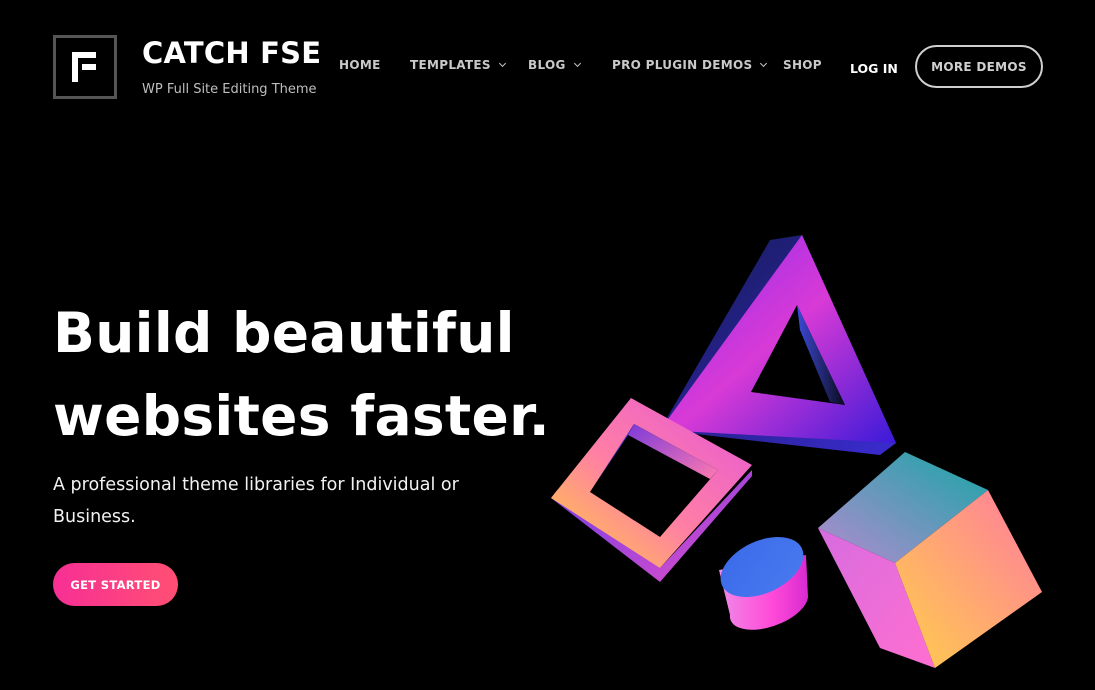 Image resolution: width=1095 pixels, height=690 pixels. Describe the element at coordinates (763, 583) in the screenshot. I see `cylinder-shape` at that location.